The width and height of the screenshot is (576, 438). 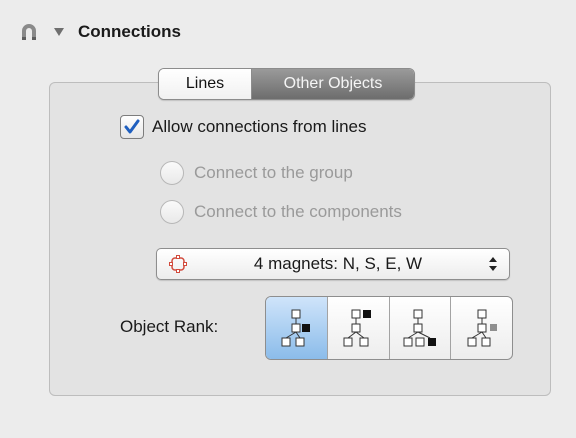 I want to click on rank-center-icon, so click(x=296, y=328).